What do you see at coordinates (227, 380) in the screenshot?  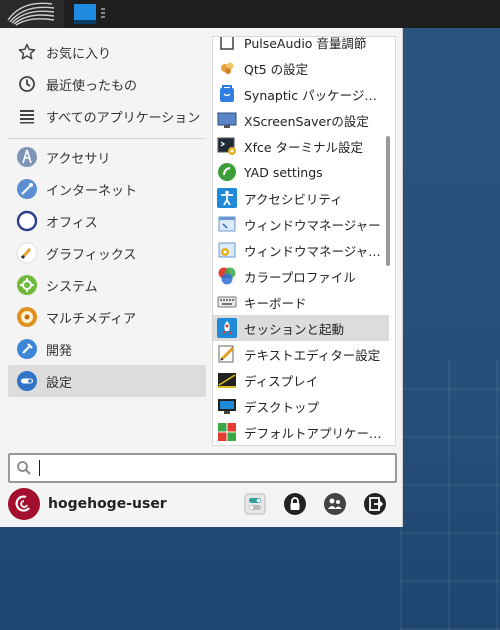 I see `display-icon` at bounding box center [227, 380].